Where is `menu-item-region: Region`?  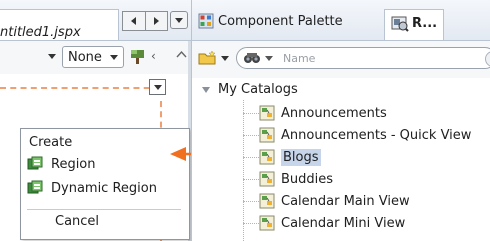 menu-item-region: Region is located at coordinates (61, 164).